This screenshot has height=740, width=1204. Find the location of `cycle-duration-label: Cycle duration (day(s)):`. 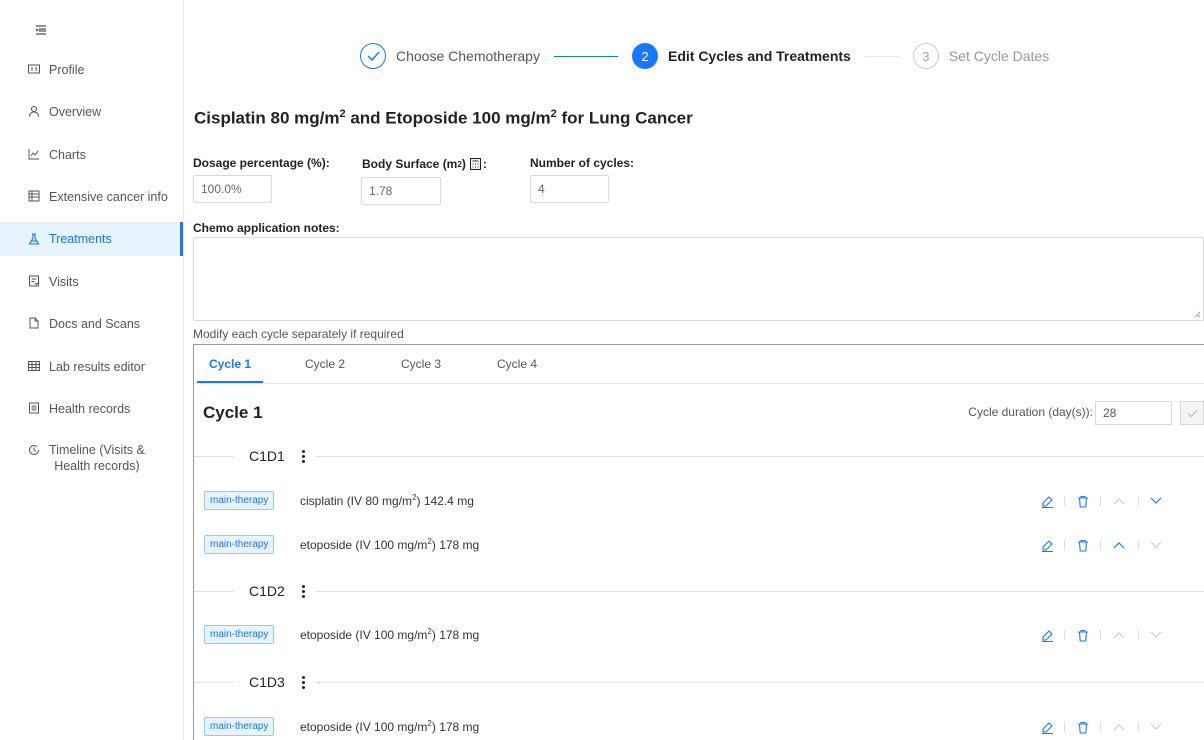

cycle-duration-label: Cycle duration (day(s)): is located at coordinates (1030, 412).